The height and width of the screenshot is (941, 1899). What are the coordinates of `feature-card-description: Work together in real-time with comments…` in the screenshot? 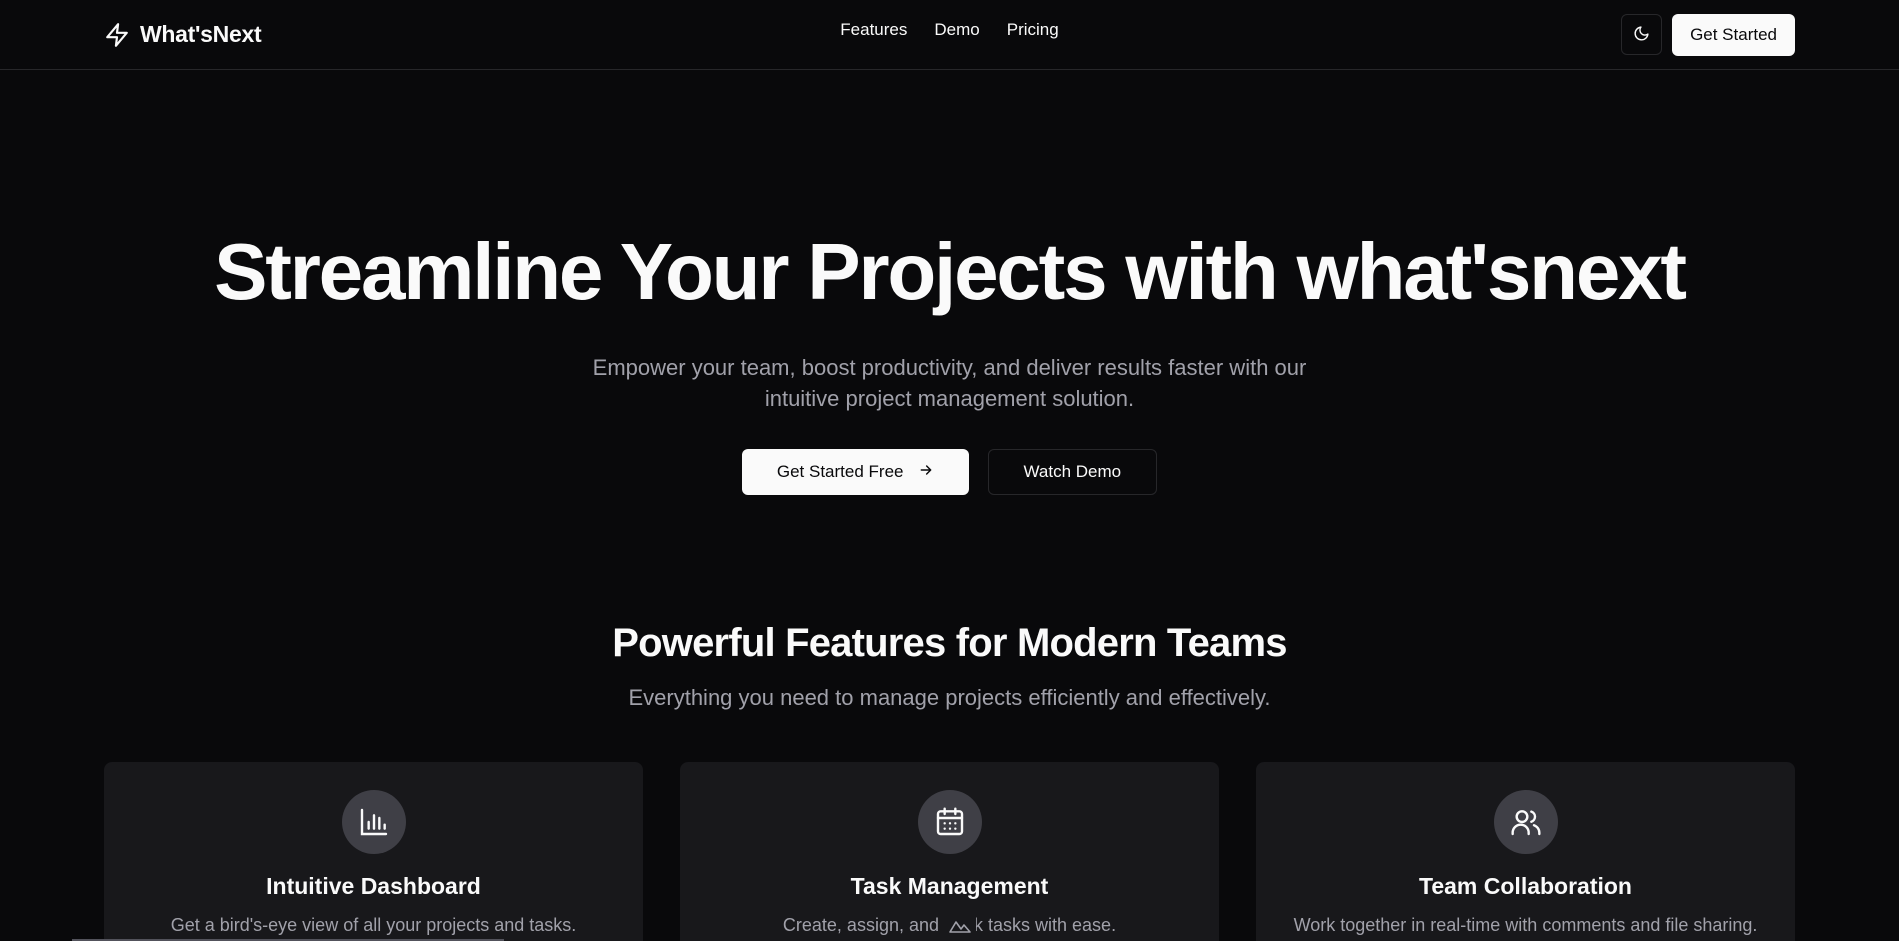 It's located at (1525, 925).